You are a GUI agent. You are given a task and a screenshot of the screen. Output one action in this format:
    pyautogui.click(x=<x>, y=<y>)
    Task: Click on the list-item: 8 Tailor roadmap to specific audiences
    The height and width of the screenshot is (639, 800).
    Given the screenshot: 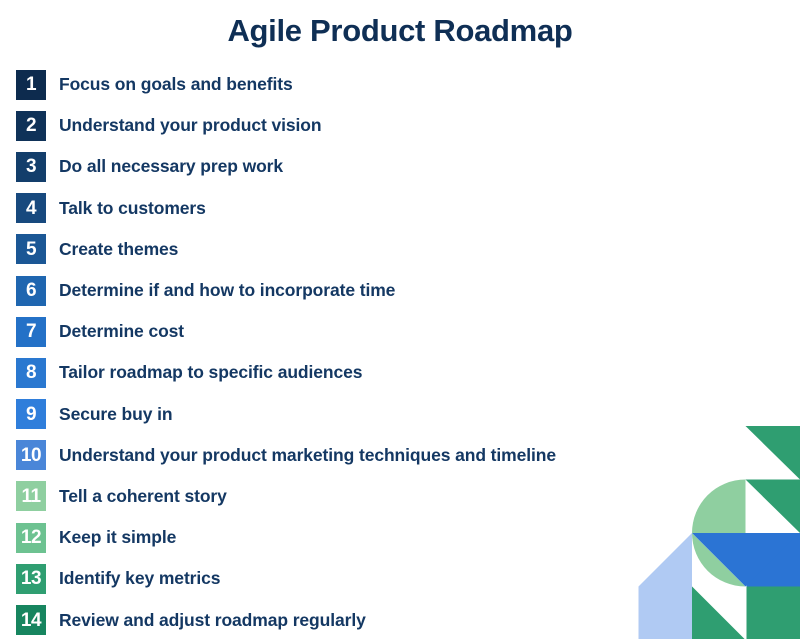 What is the action you would take?
    pyautogui.click(x=401, y=372)
    